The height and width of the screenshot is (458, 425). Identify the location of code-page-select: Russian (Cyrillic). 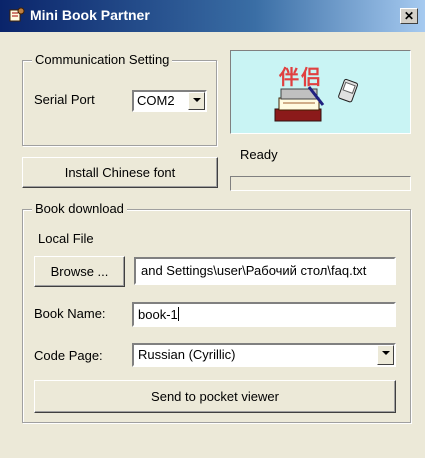
(264, 355).